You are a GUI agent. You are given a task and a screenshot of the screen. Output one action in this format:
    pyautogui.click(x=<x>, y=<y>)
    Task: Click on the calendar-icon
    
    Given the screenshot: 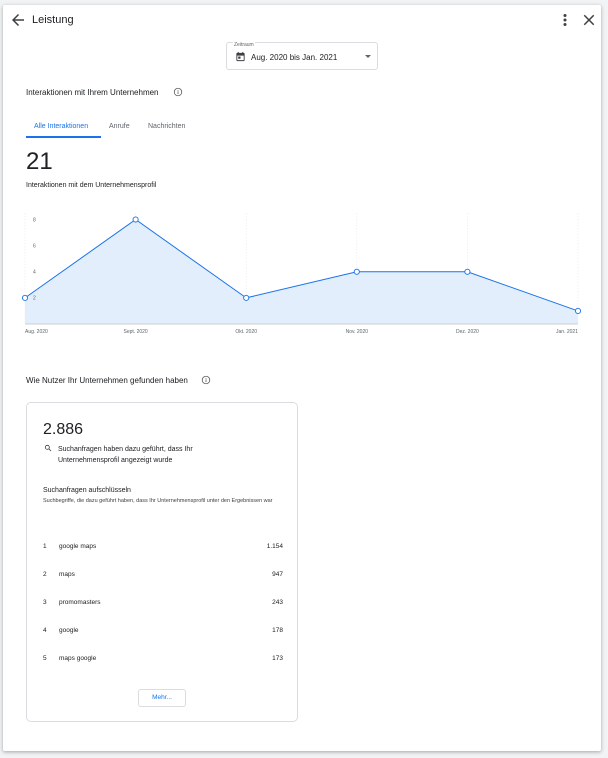 What is the action you would take?
    pyautogui.click(x=240, y=56)
    